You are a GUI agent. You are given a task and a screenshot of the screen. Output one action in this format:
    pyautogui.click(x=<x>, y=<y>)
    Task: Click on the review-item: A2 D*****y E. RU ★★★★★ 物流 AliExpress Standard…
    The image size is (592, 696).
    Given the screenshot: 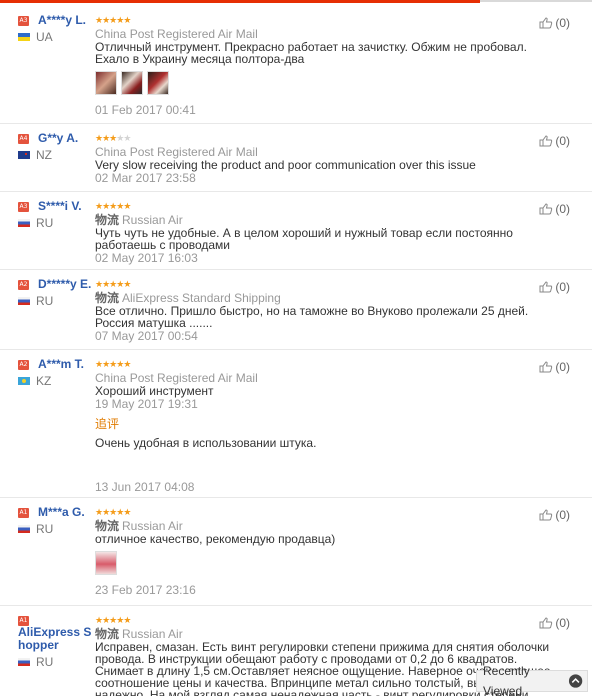 What is the action you would take?
    pyautogui.click(x=296, y=310)
    